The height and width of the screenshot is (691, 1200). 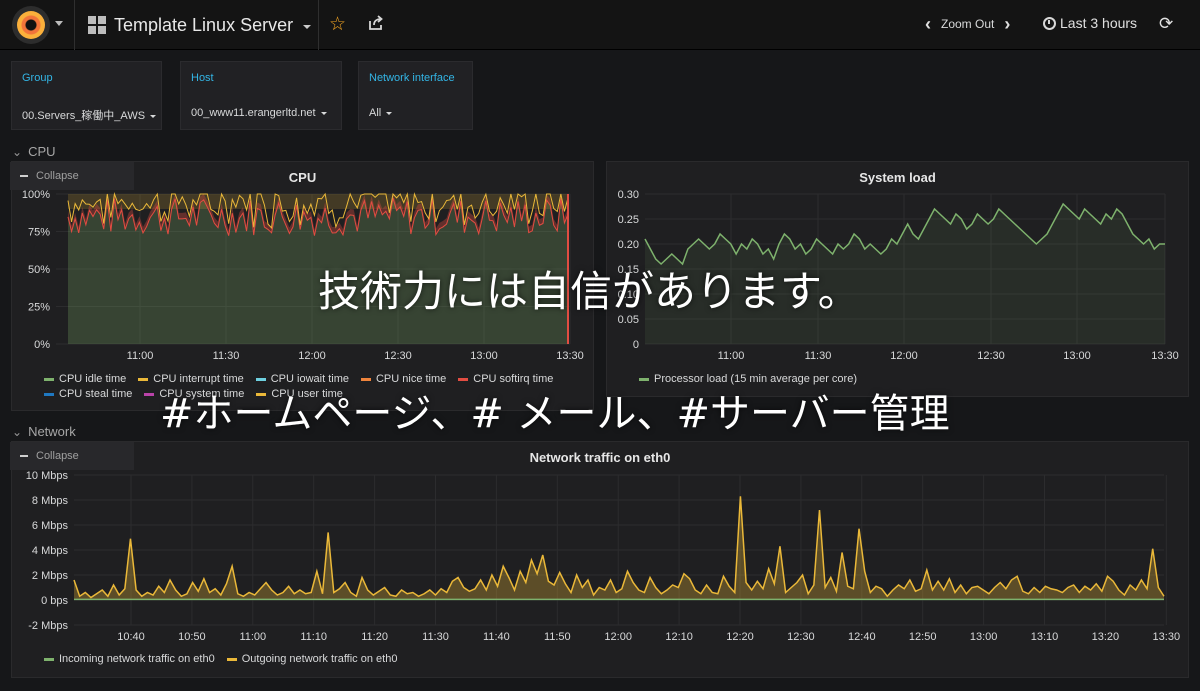 What do you see at coordinates (48, 626) in the screenshot?
I see `y-tick-label: -2 Mbps` at bounding box center [48, 626].